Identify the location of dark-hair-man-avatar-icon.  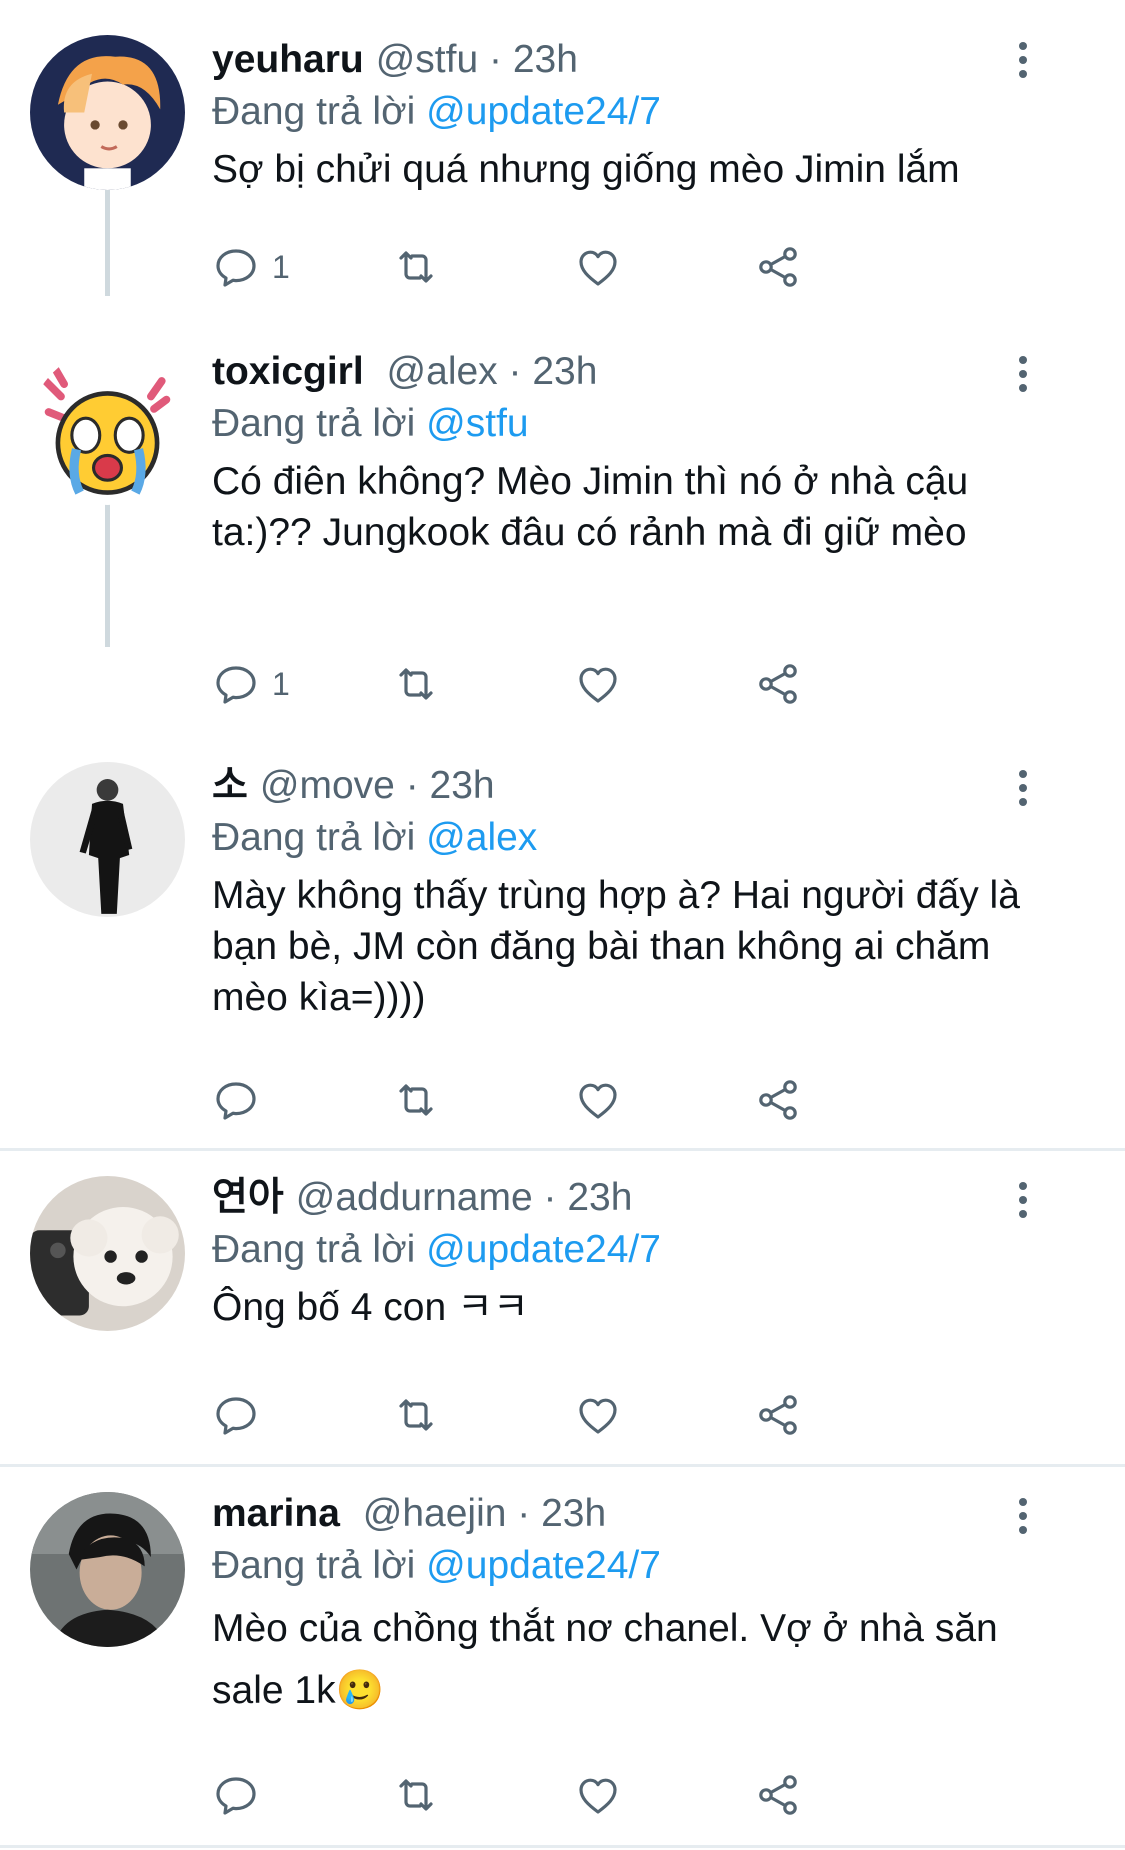
(107, 1569).